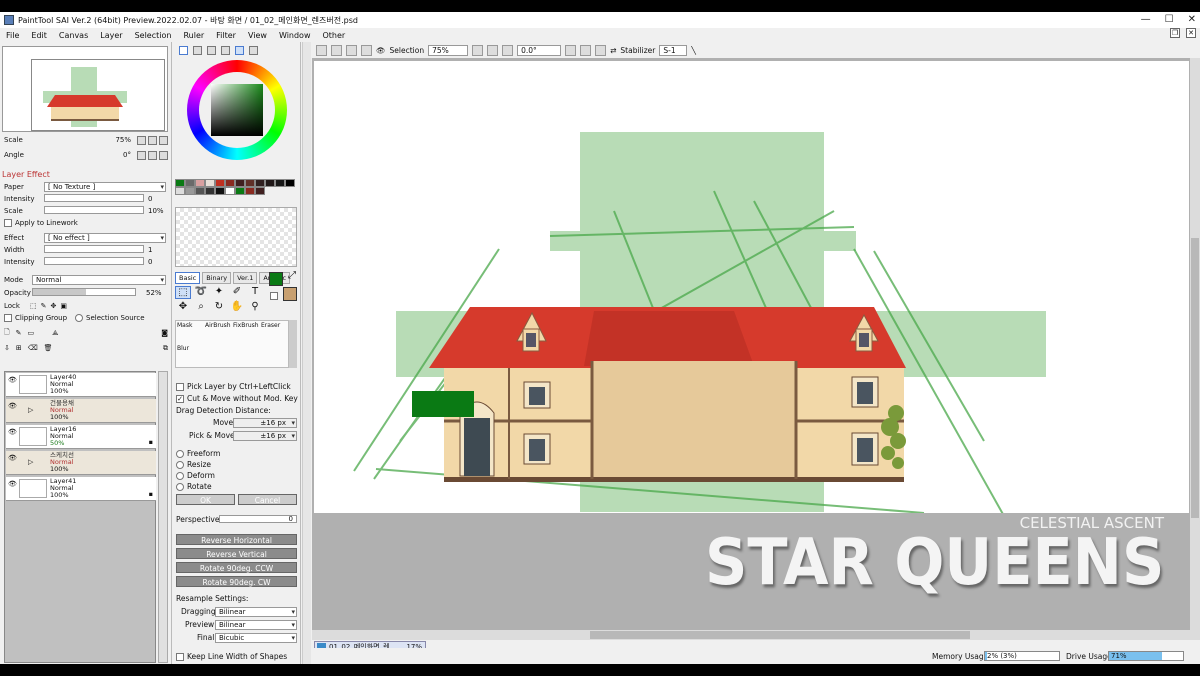  Describe the element at coordinates (180, 398) in the screenshot. I see `cut-move-checkbox: ✓` at that location.